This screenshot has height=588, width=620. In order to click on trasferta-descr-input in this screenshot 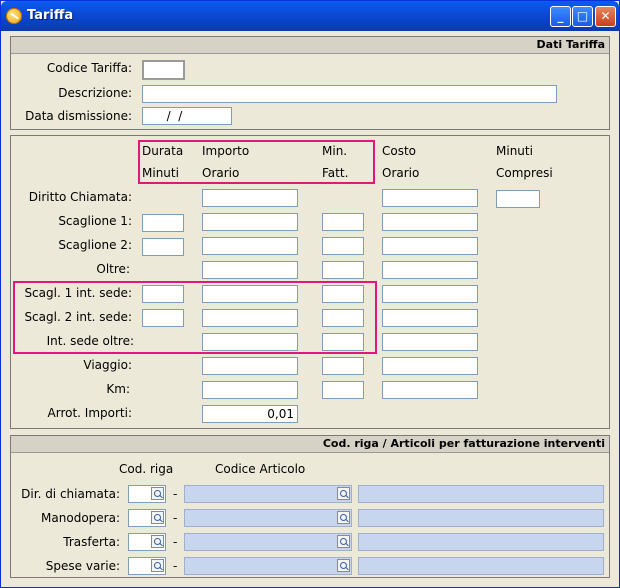, I will do `click(481, 542)`.